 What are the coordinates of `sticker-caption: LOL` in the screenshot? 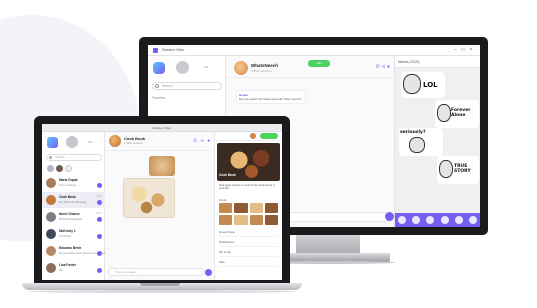 It's located at (430, 85).